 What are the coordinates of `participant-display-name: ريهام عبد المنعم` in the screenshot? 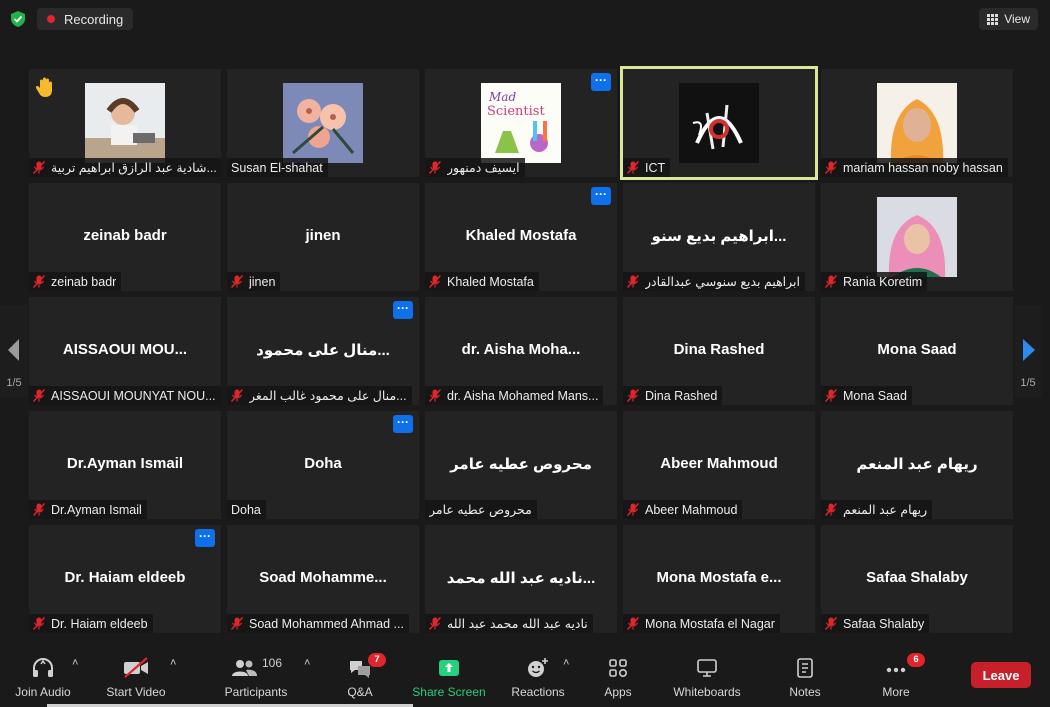 It's located at (917, 464).